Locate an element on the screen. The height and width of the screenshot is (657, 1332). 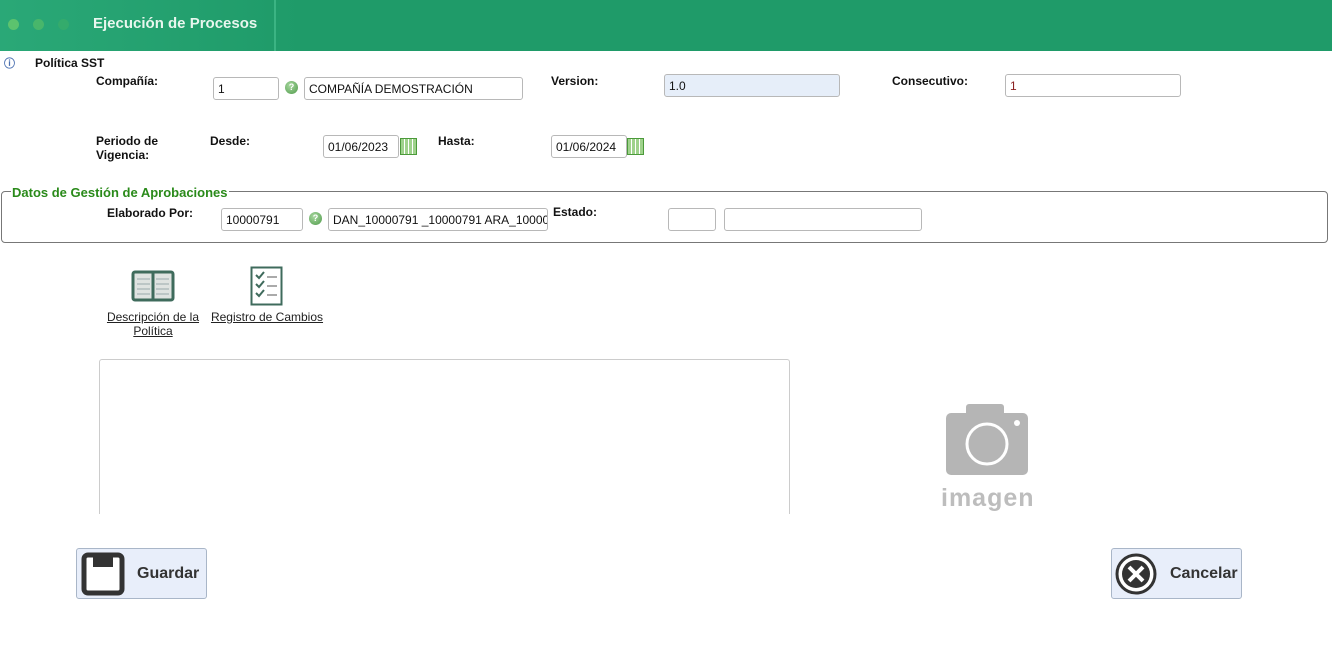
floppy-disk-icon is located at coordinates (103, 573).